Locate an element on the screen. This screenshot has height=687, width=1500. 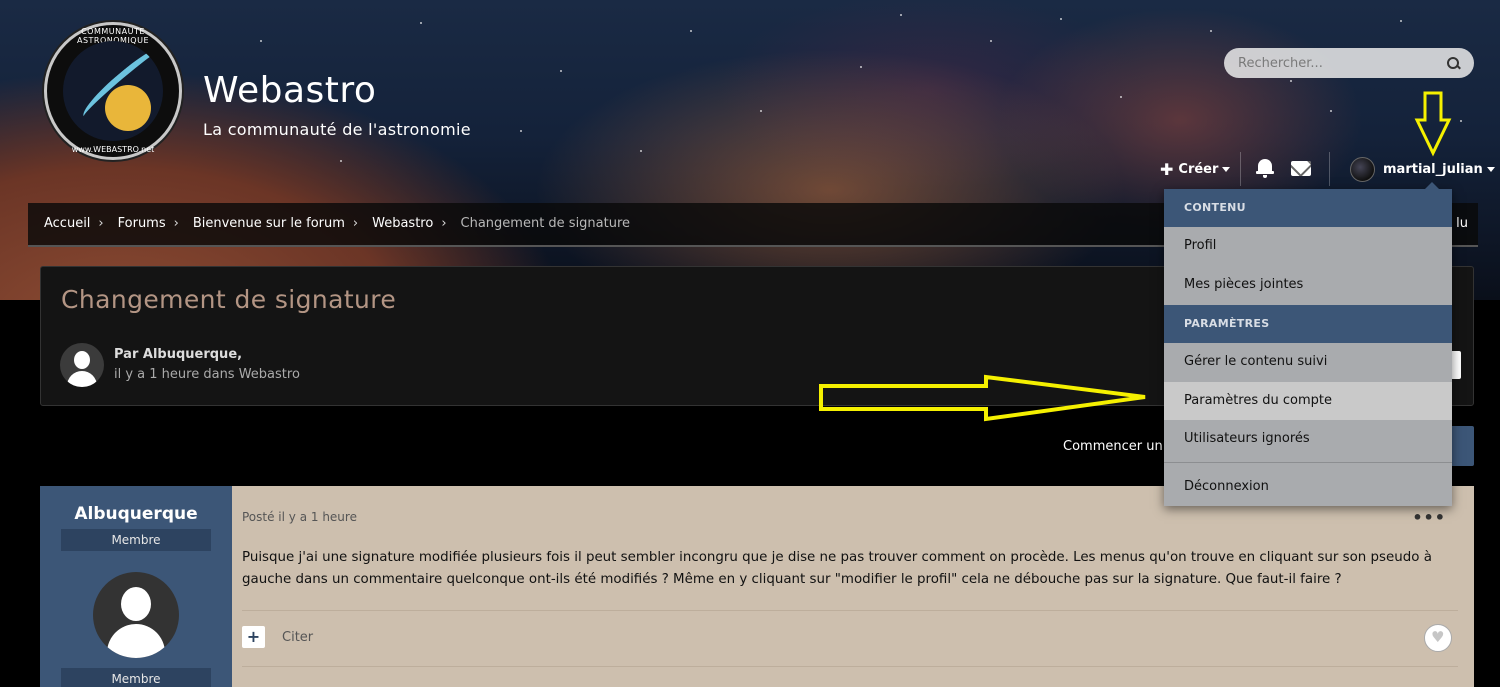
breadcrumb-current: Changement de signature is located at coordinates (545, 223).